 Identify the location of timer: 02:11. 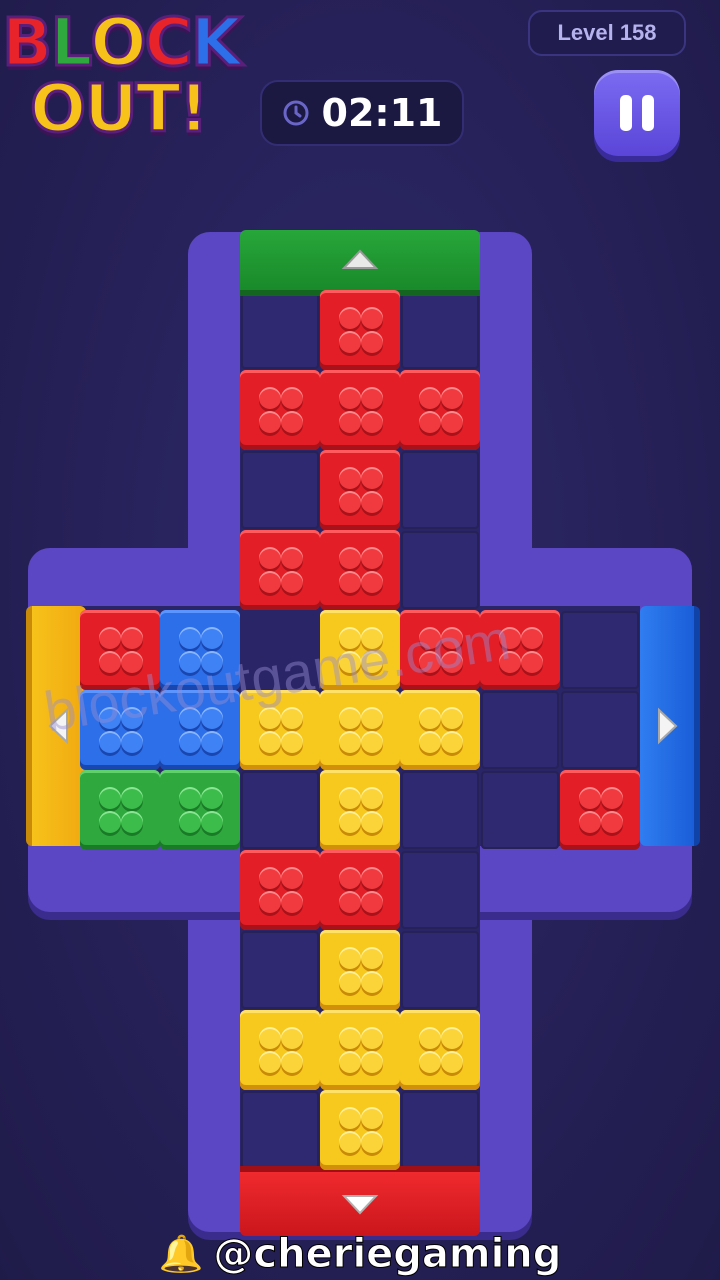
(362, 113).